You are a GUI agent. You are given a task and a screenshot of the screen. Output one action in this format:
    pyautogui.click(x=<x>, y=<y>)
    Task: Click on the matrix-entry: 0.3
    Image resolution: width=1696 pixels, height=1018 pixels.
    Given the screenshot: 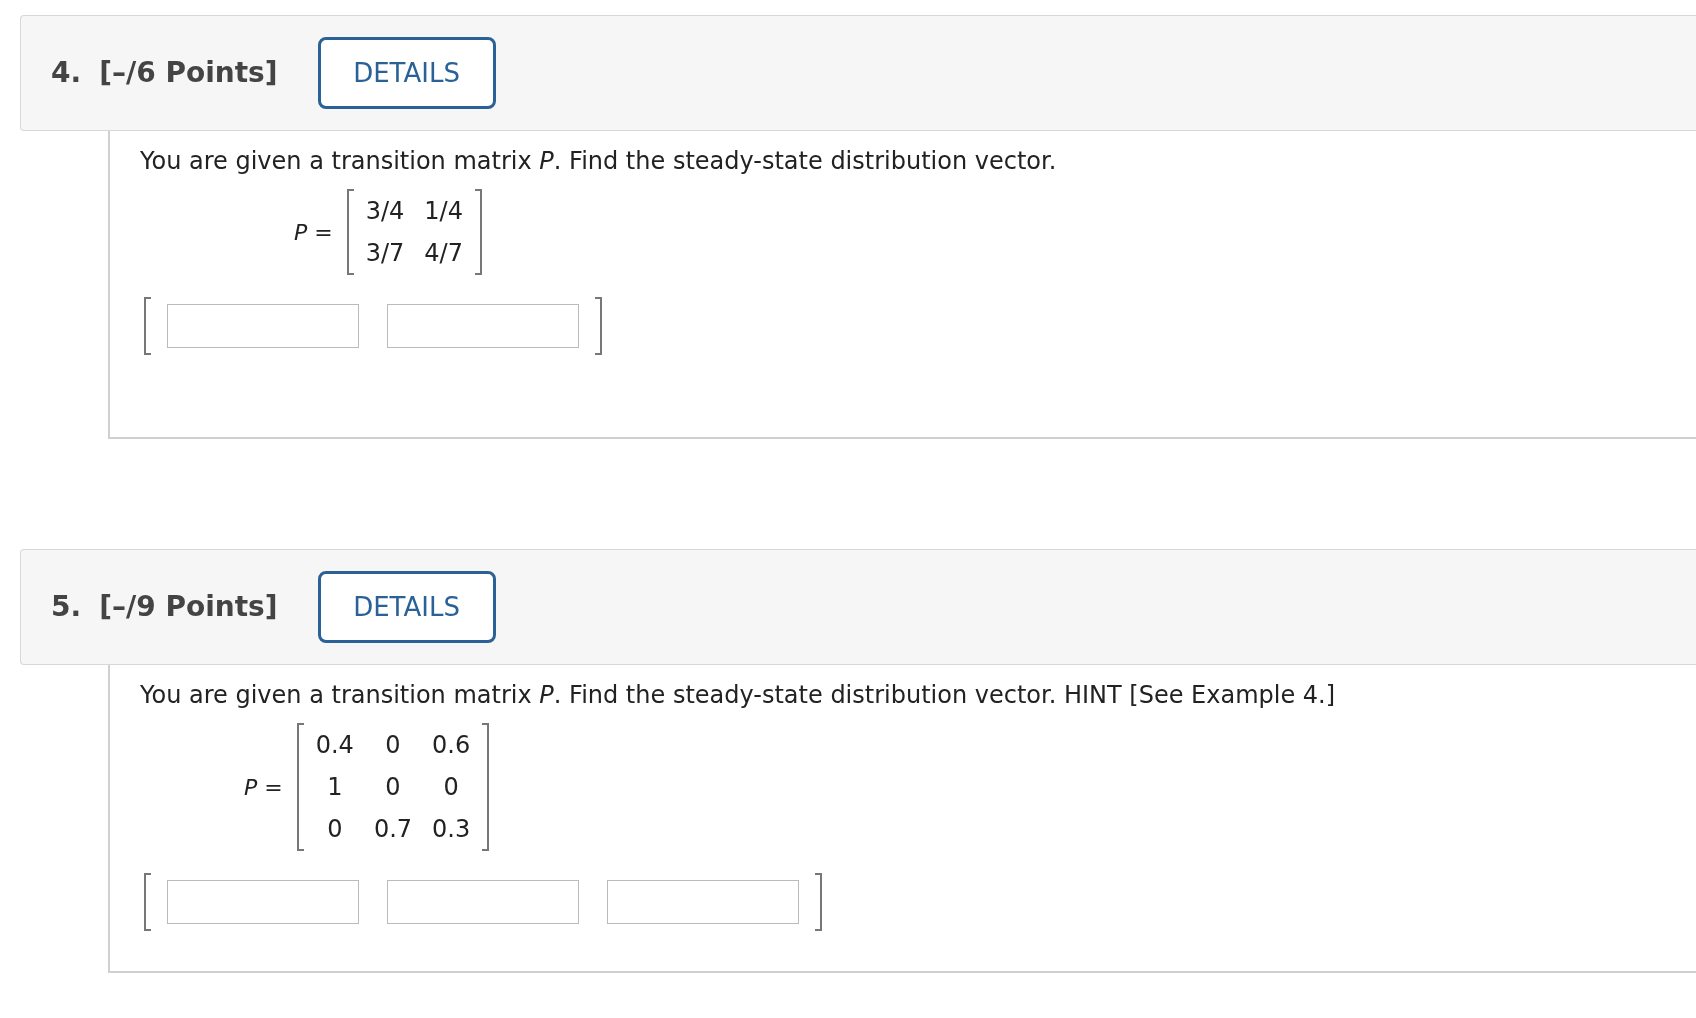 What is the action you would take?
    pyautogui.click(x=451, y=829)
    